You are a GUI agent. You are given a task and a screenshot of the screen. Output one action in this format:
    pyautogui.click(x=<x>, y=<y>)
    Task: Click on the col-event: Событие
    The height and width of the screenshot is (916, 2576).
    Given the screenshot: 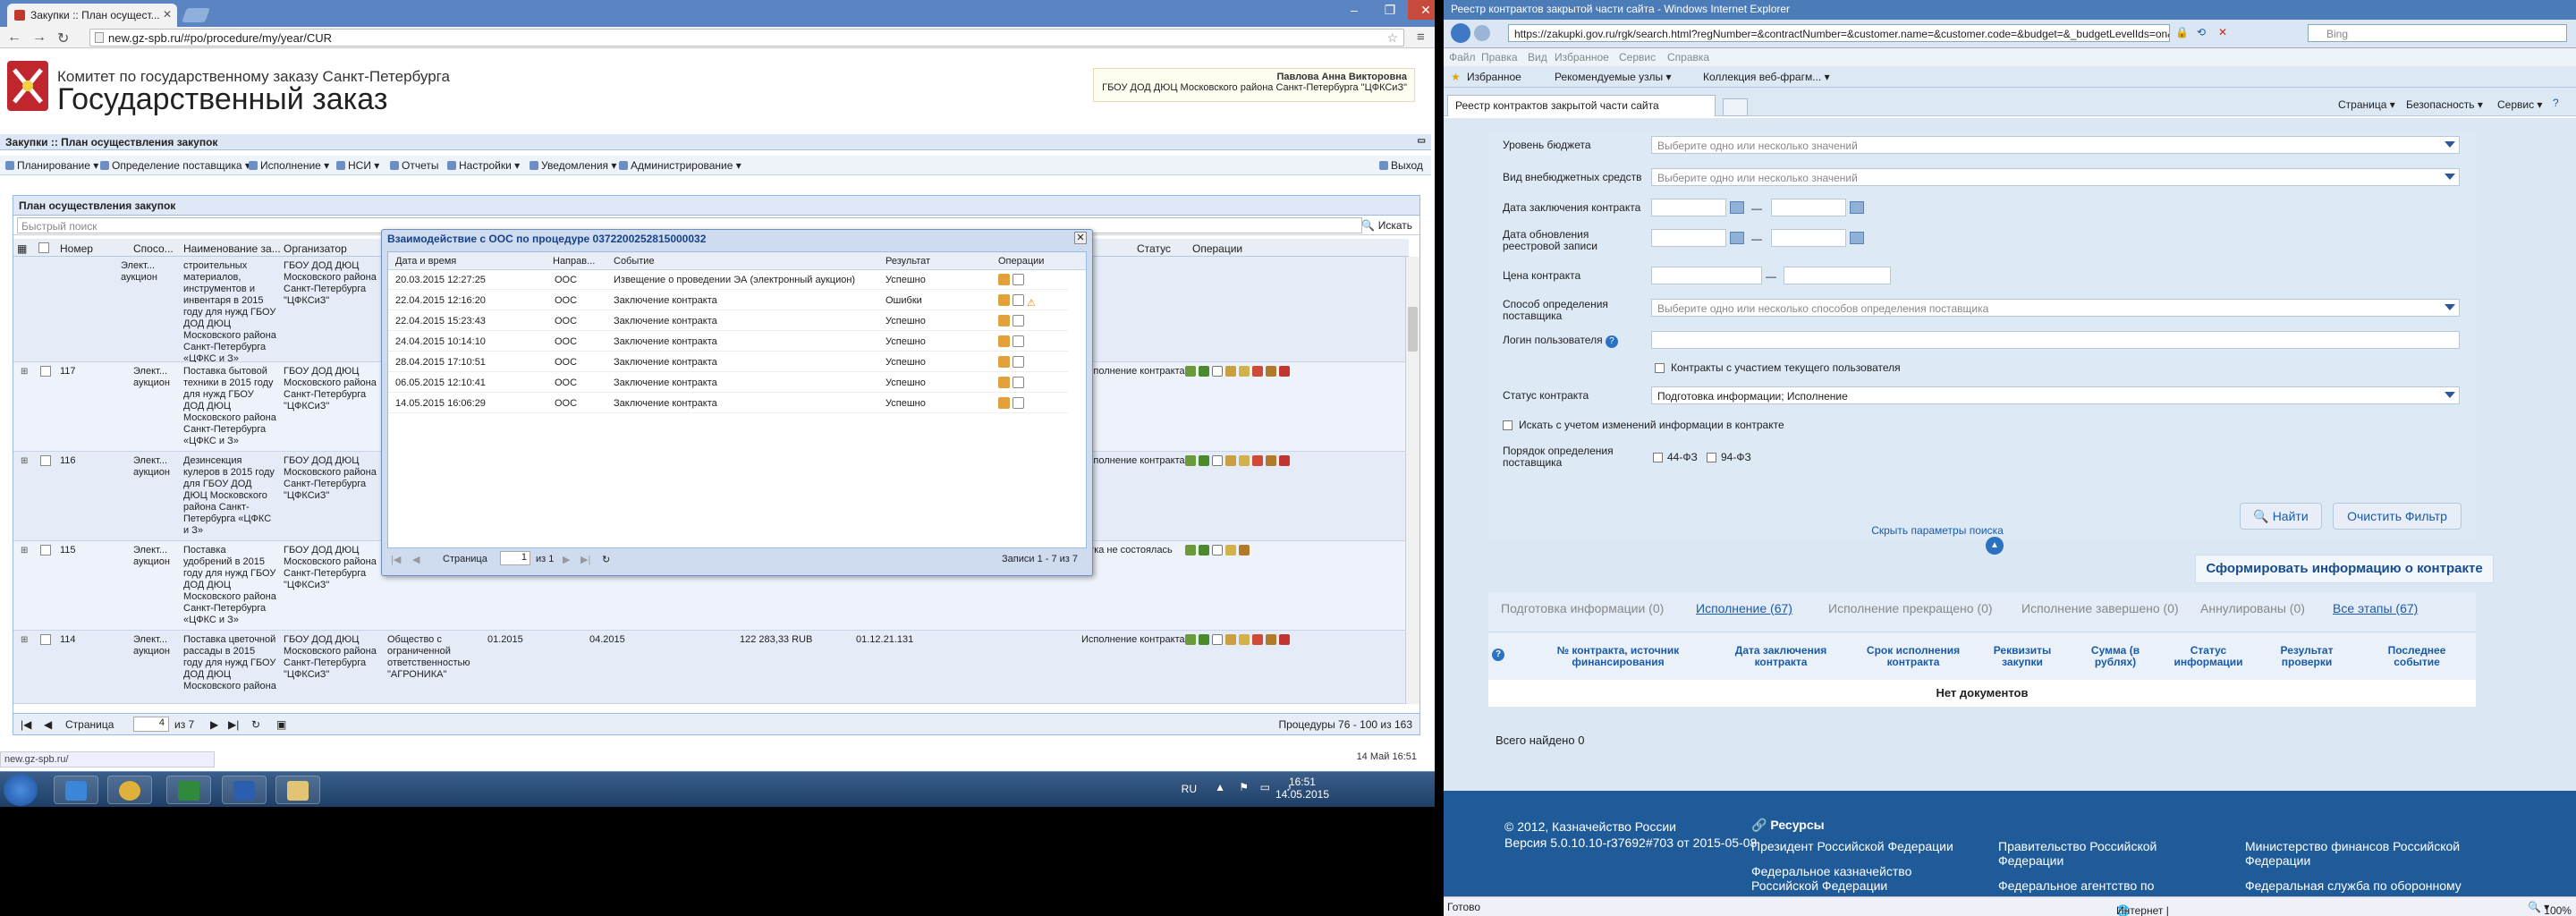 What is the action you would take?
    pyautogui.click(x=634, y=261)
    